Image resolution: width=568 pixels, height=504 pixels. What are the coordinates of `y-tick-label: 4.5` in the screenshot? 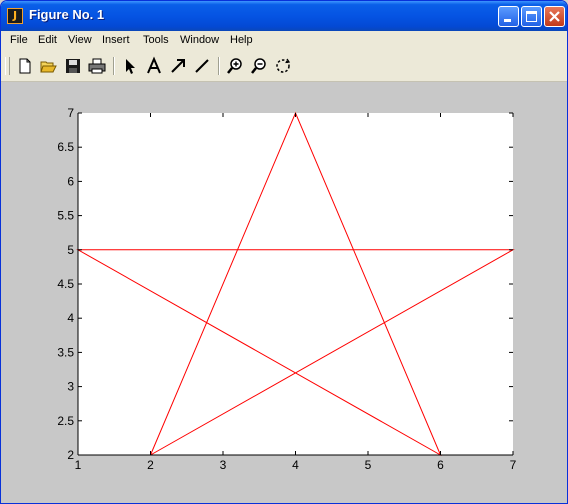 It's located at (65, 284).